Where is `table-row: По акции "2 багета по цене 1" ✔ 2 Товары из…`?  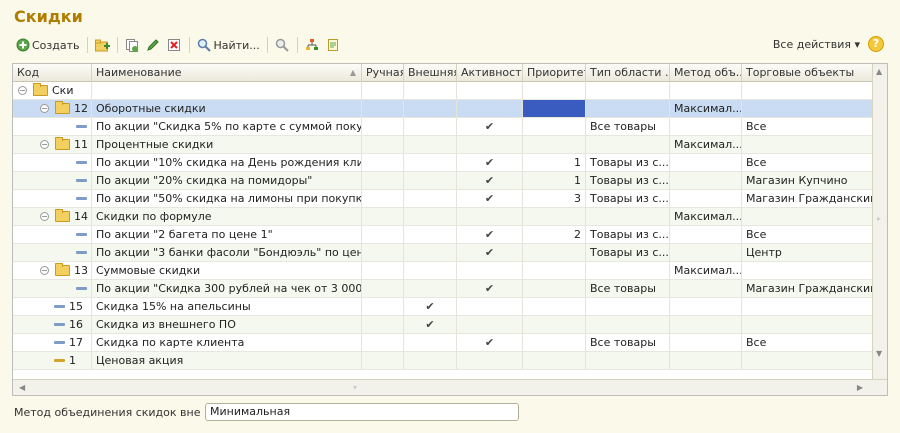 table-row: По акции "2 багета по цене 1" ✔ 2 Товары из… is located at coordinates (443, 235).